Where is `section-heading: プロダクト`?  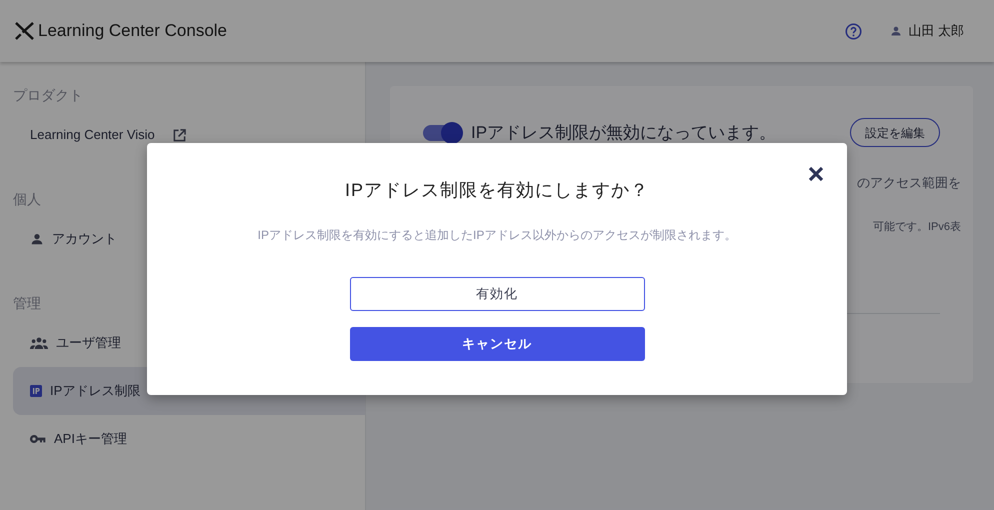 section-heading: プロダクト is located at coordinates (48, 95).